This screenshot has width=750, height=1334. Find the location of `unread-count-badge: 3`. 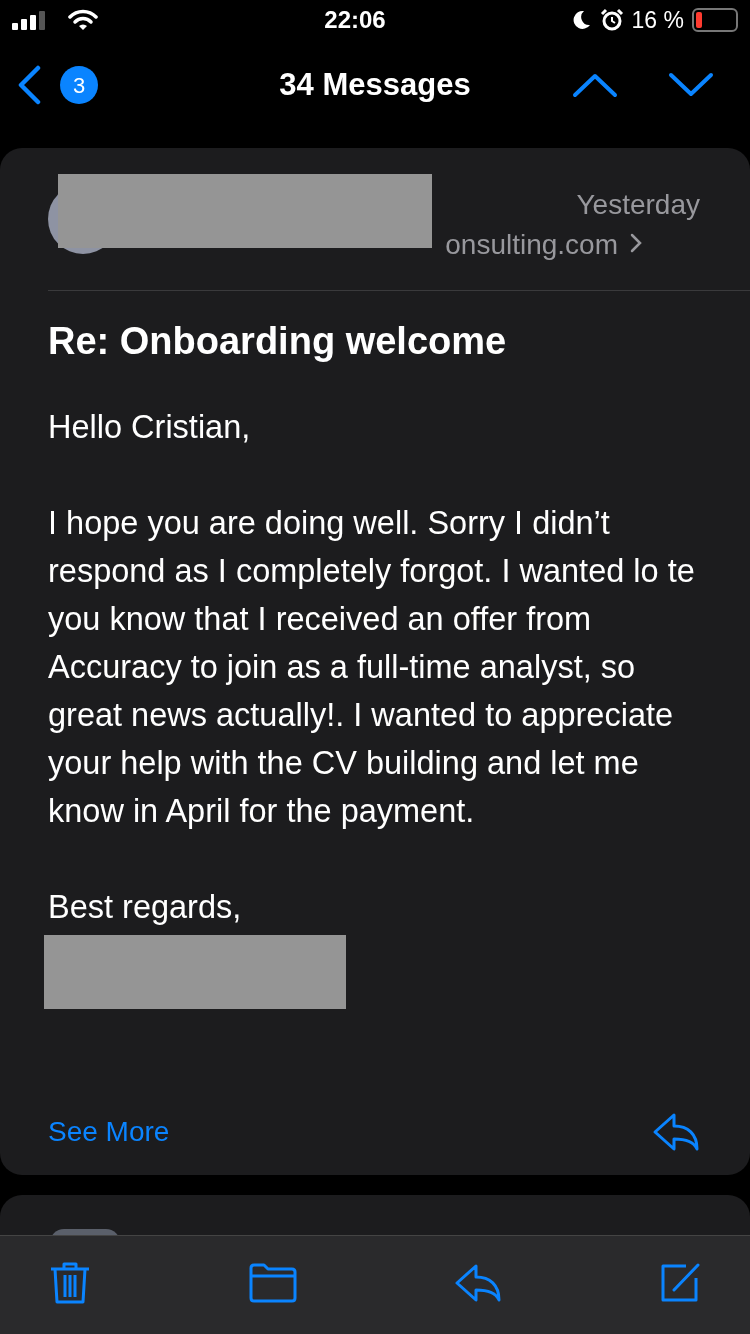

unread-count-badge: 3 is located at coordinates (79, 85).